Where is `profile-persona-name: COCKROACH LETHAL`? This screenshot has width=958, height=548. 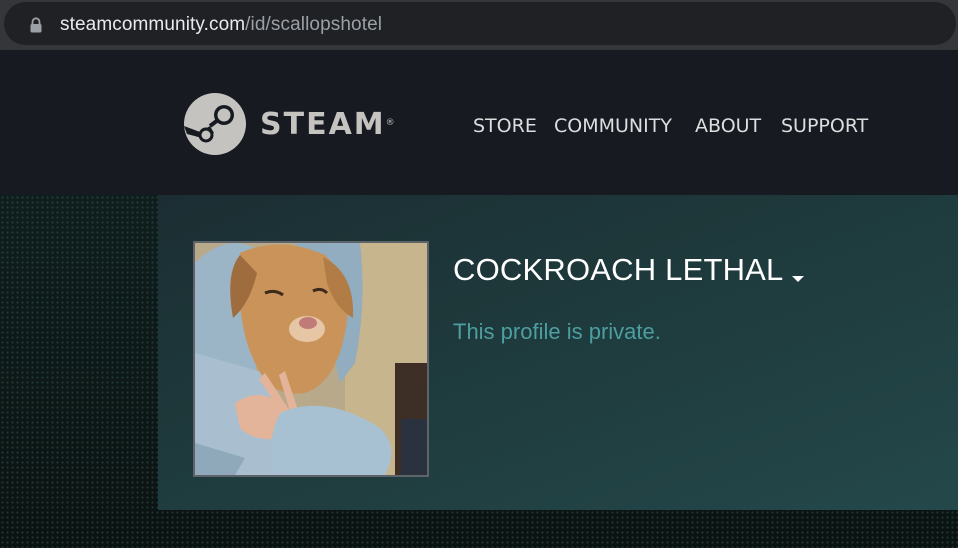 profile-persona-name: COCKROACH LETHAL is located at coordinates (628, 270).